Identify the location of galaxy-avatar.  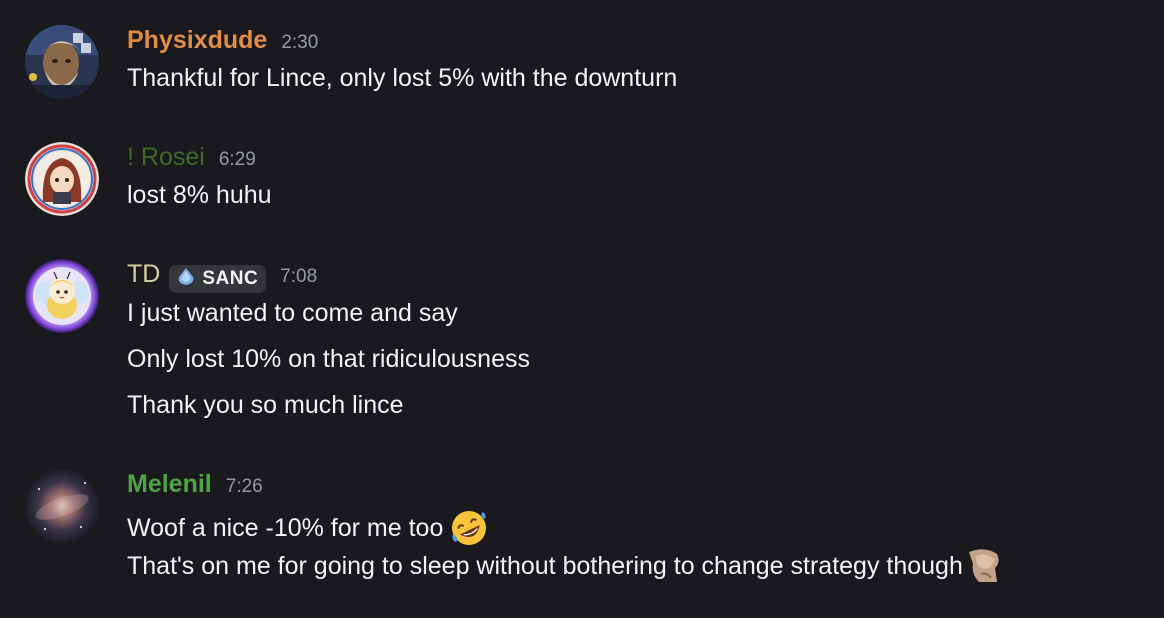
(62, 506).